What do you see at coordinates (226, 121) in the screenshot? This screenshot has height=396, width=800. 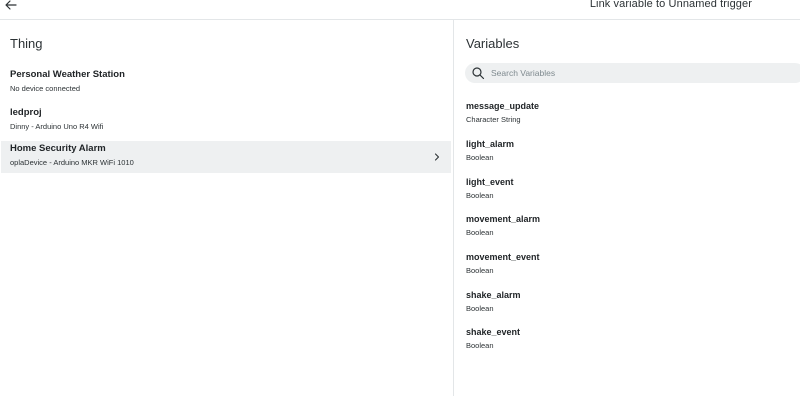 I see `thing-item-ledproj: ledproj Dinny - Arduino Uno R4 Wifi` at bounding box center [226, 121].